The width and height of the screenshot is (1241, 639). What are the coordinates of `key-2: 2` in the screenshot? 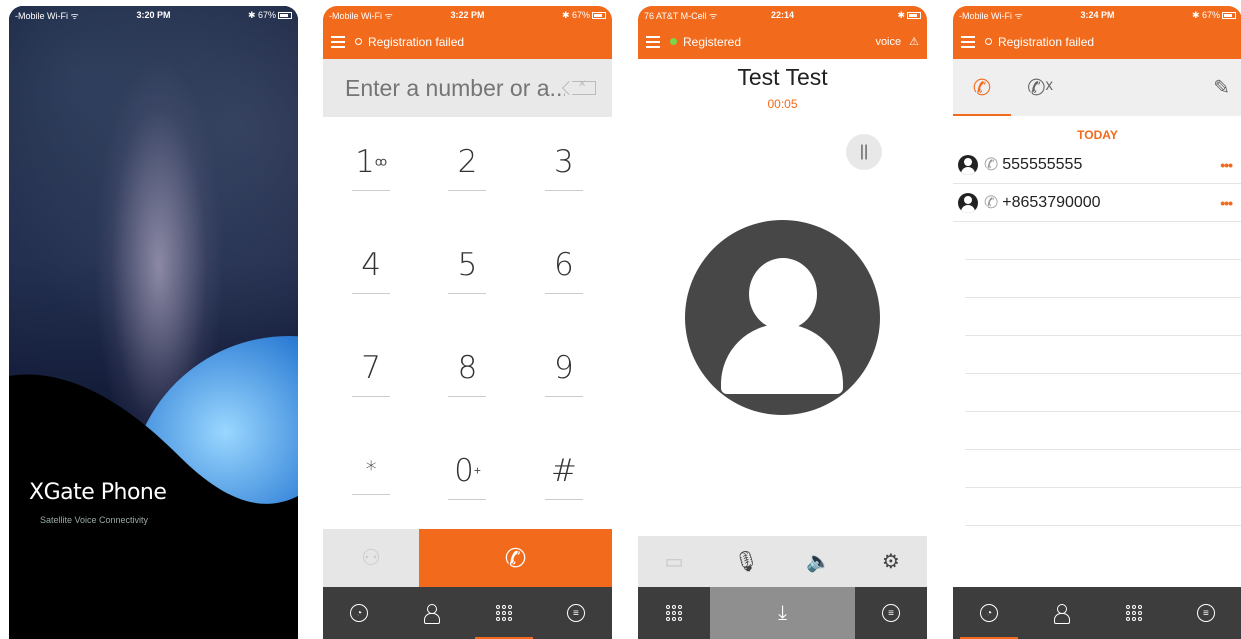 It's located at (467, 168).